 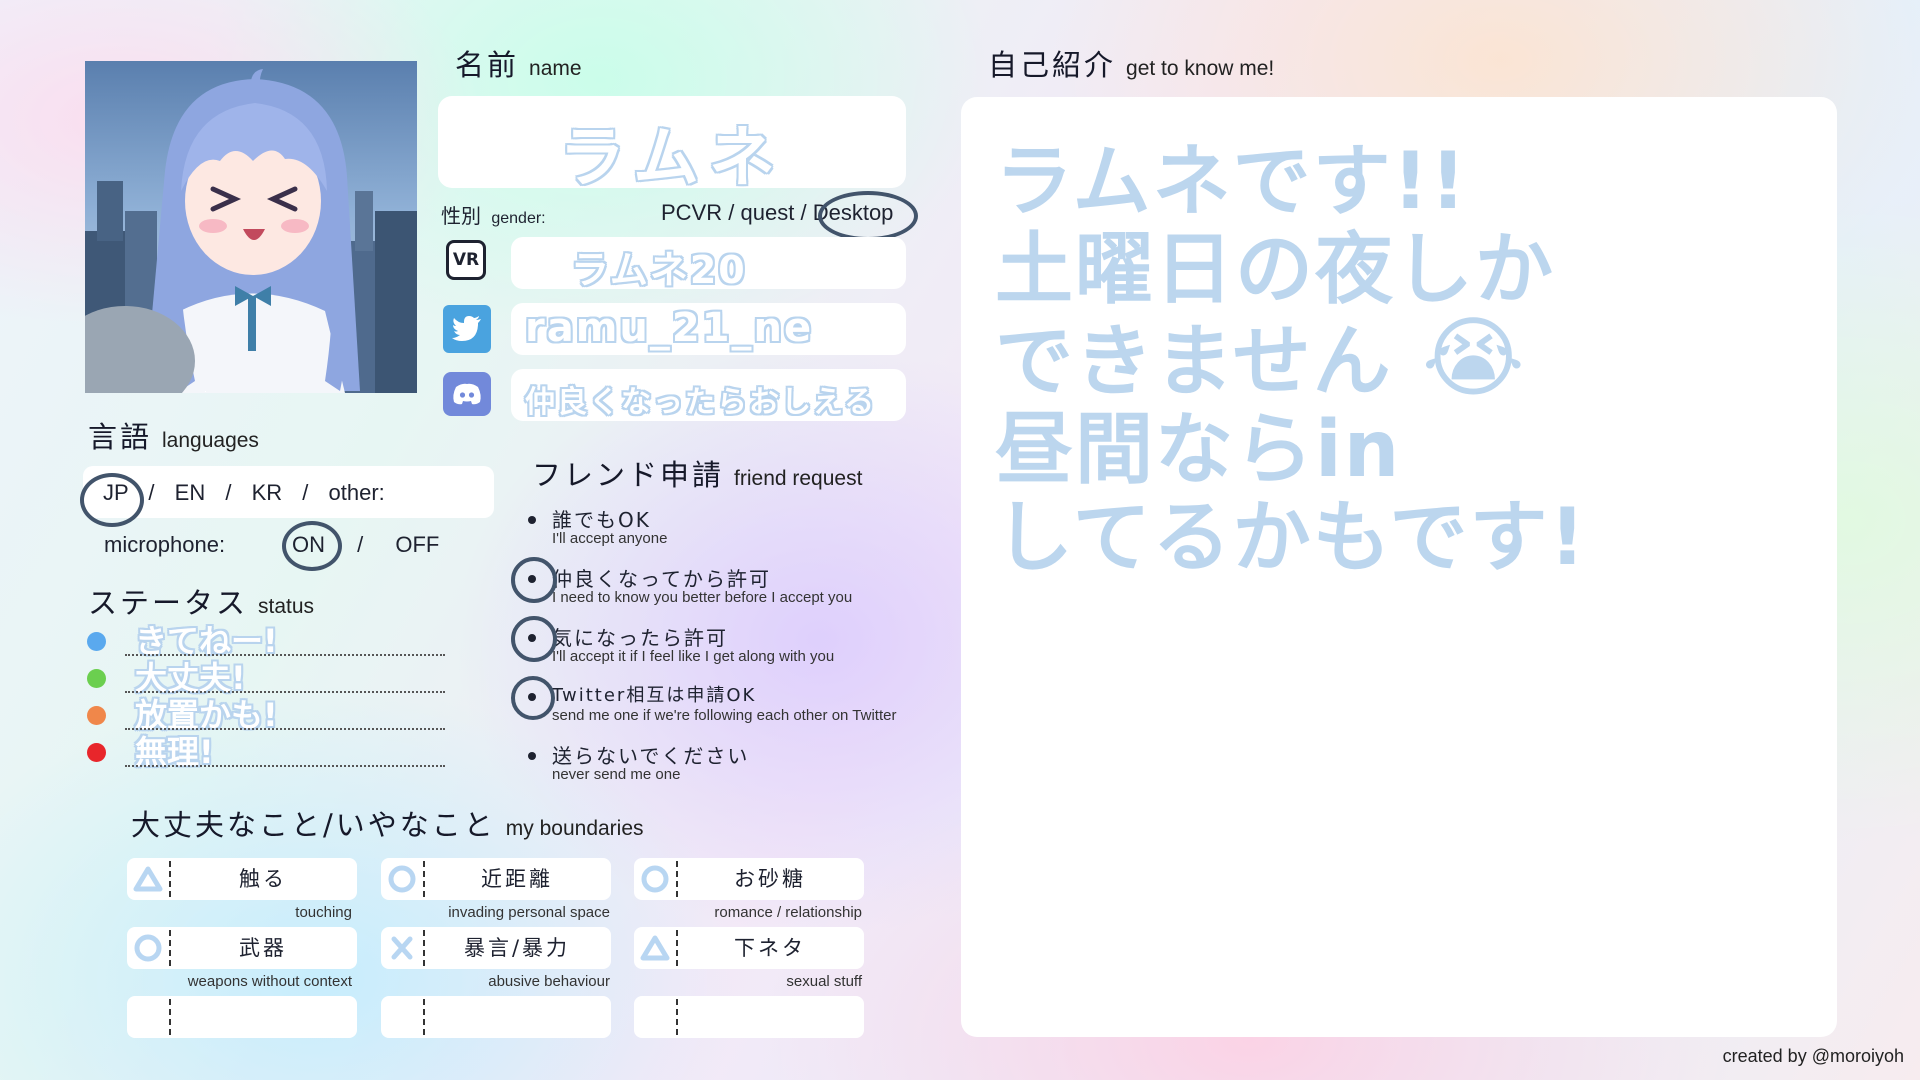 I want to click on friend-request-option-jp: Twitter相互は申請OK, so click(x=654, y=695).